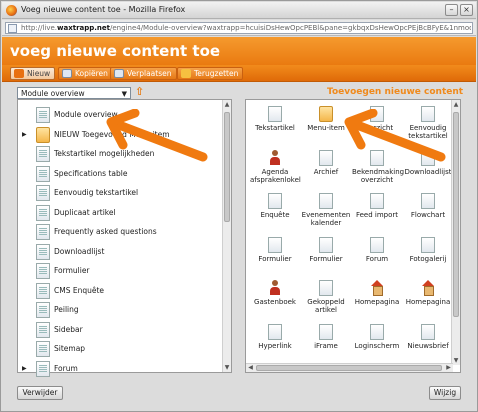  What do you see at coordinates (377, 126) in the screenshot?
I see `content-type-overzicht: overzicht` at bounding box center [377, 126].